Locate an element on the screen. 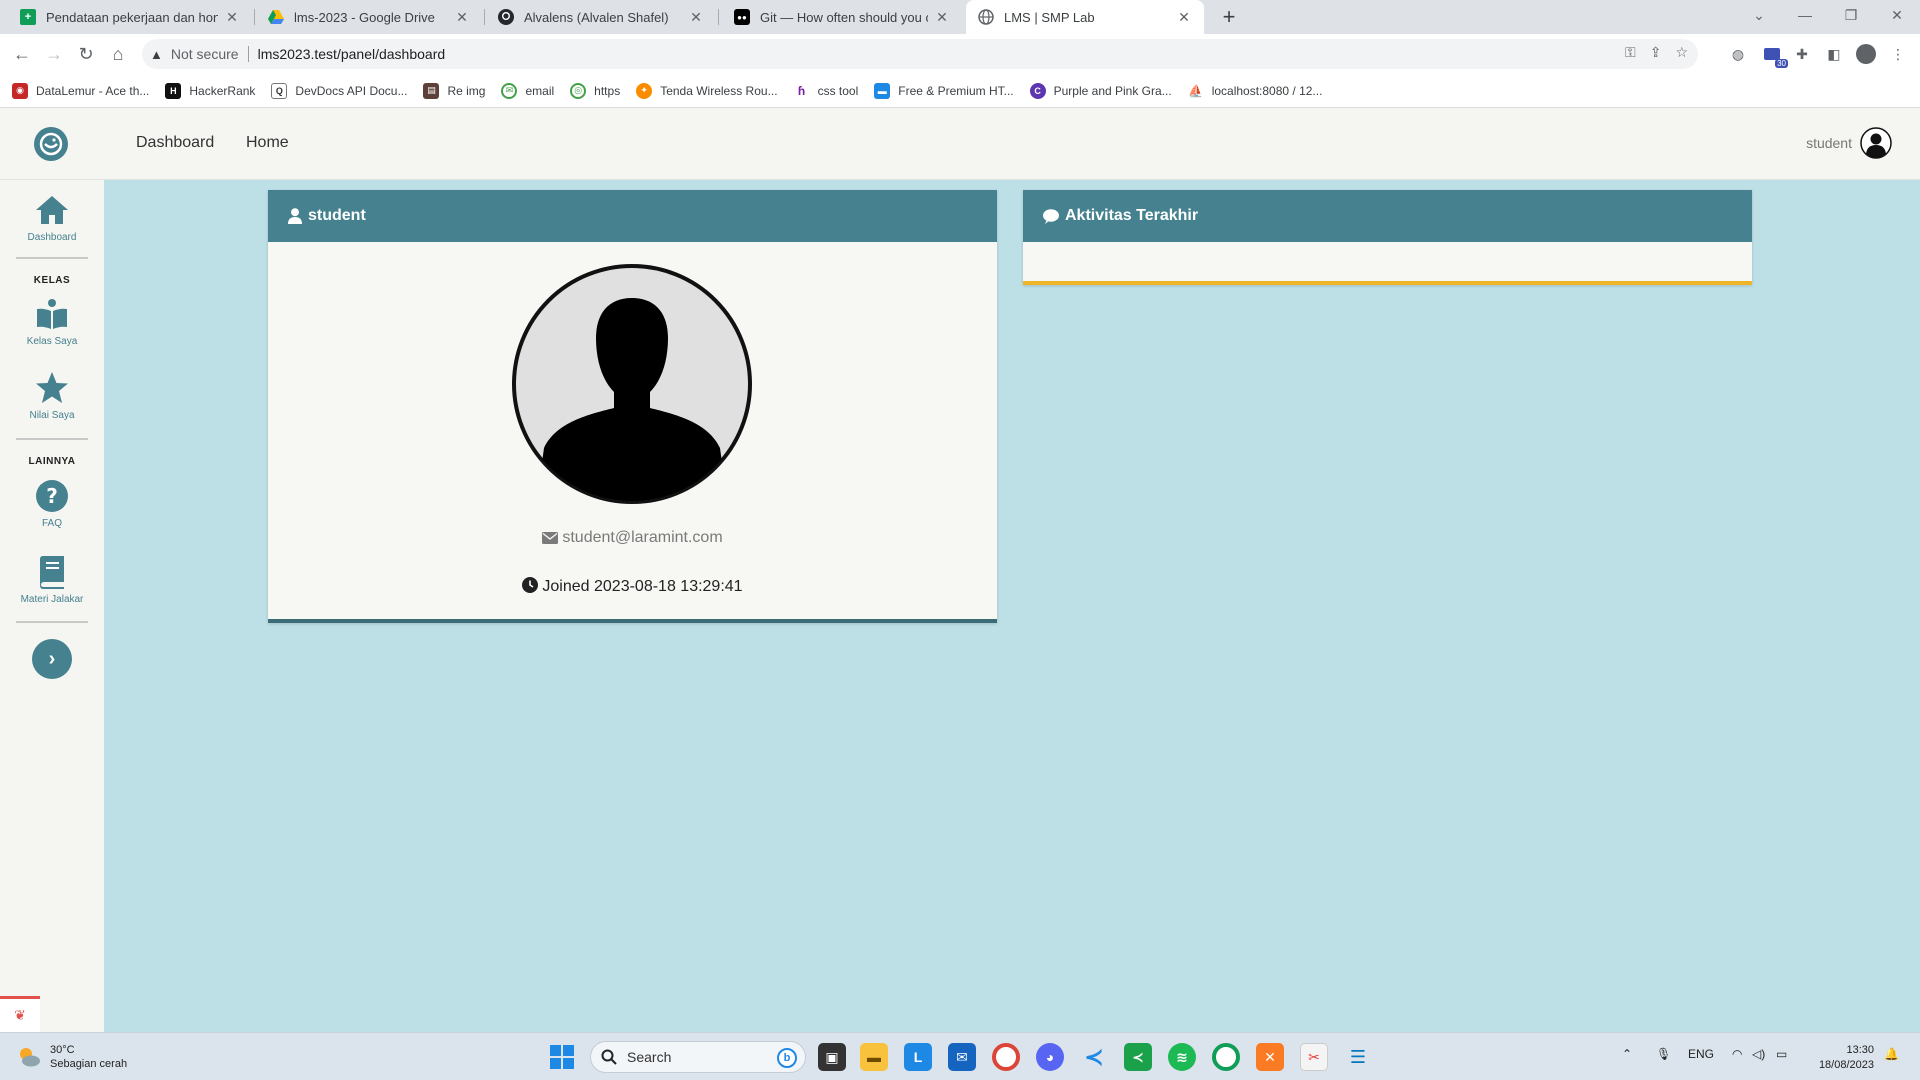  drive-icon is located at coordinates (276, 17).